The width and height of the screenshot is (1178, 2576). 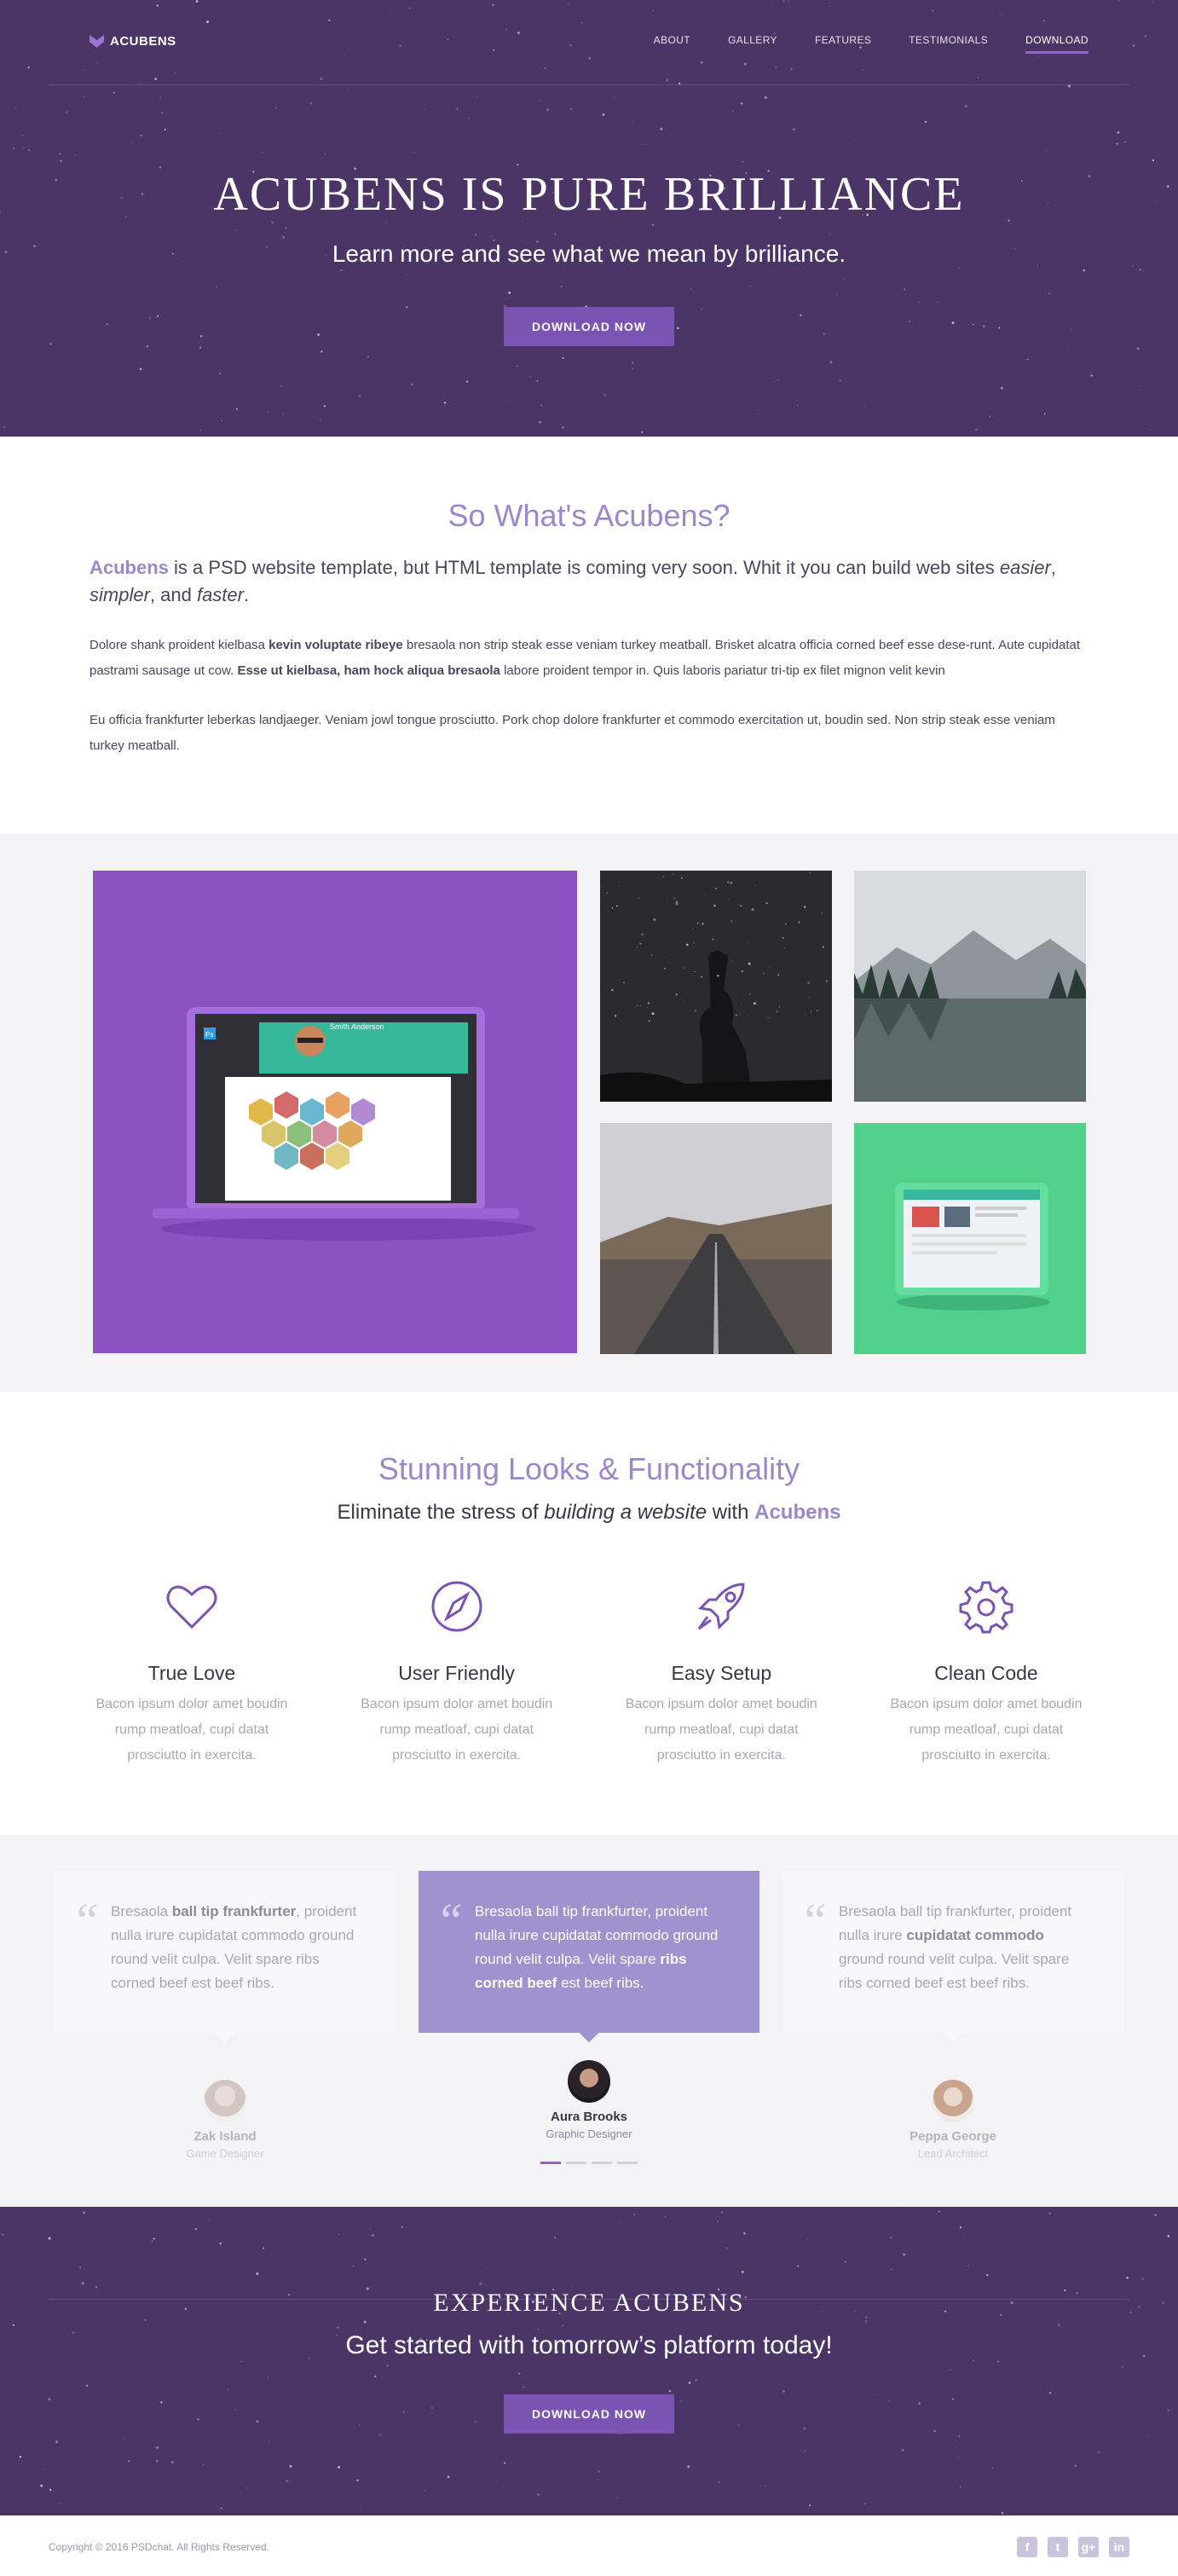 What do you see at coordinates (357, 1026) in the screenshot?
I see `screen-title: Smith Anderson` at bounding box center [357, 1026].